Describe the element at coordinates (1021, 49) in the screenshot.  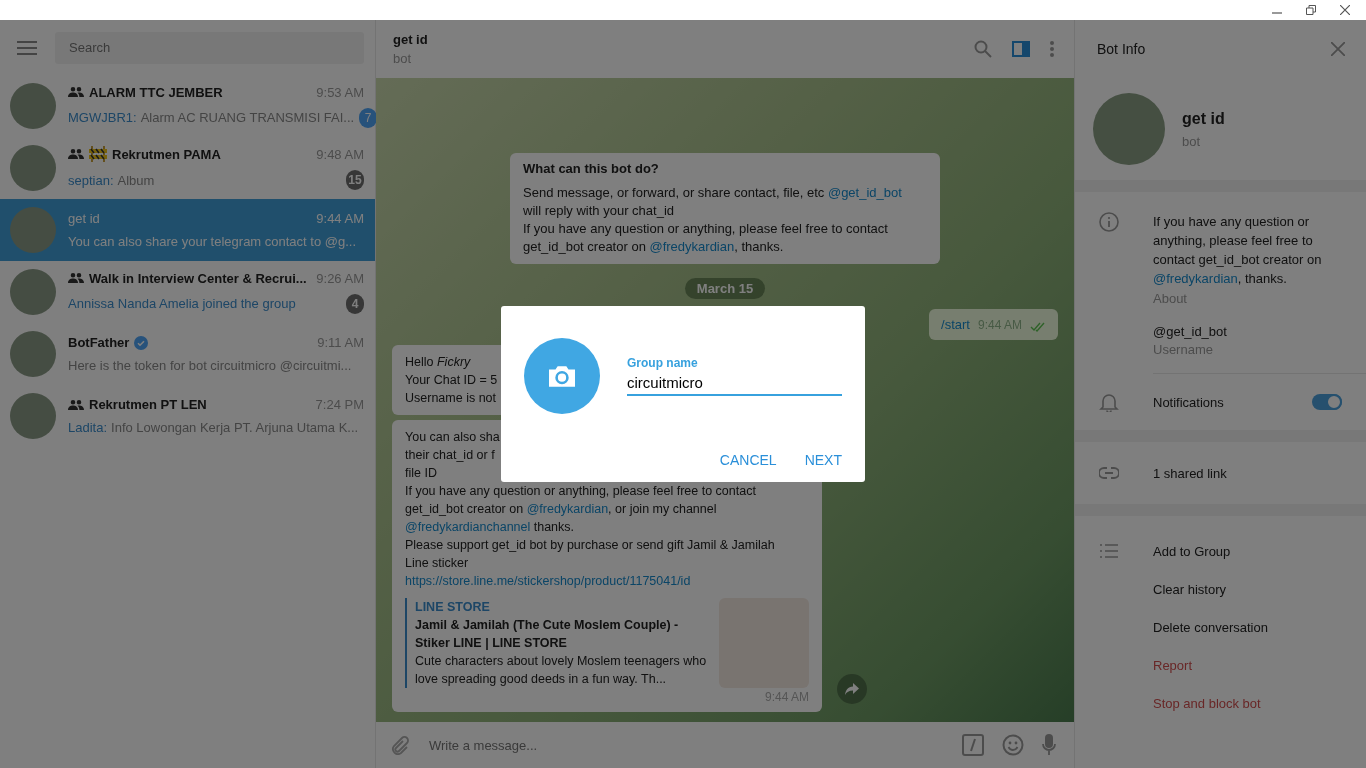
I see `side-panel-icon` at that location.